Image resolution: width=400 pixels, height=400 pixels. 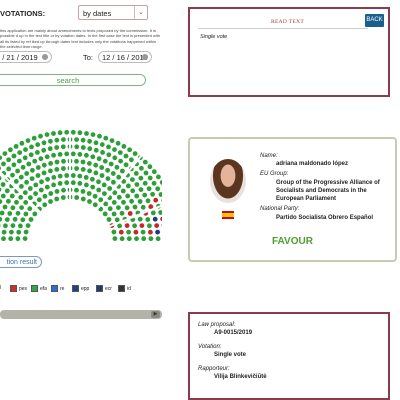 I want to click on from-date-input: 0 / 21 / 2019, so click(x=26, y=57).